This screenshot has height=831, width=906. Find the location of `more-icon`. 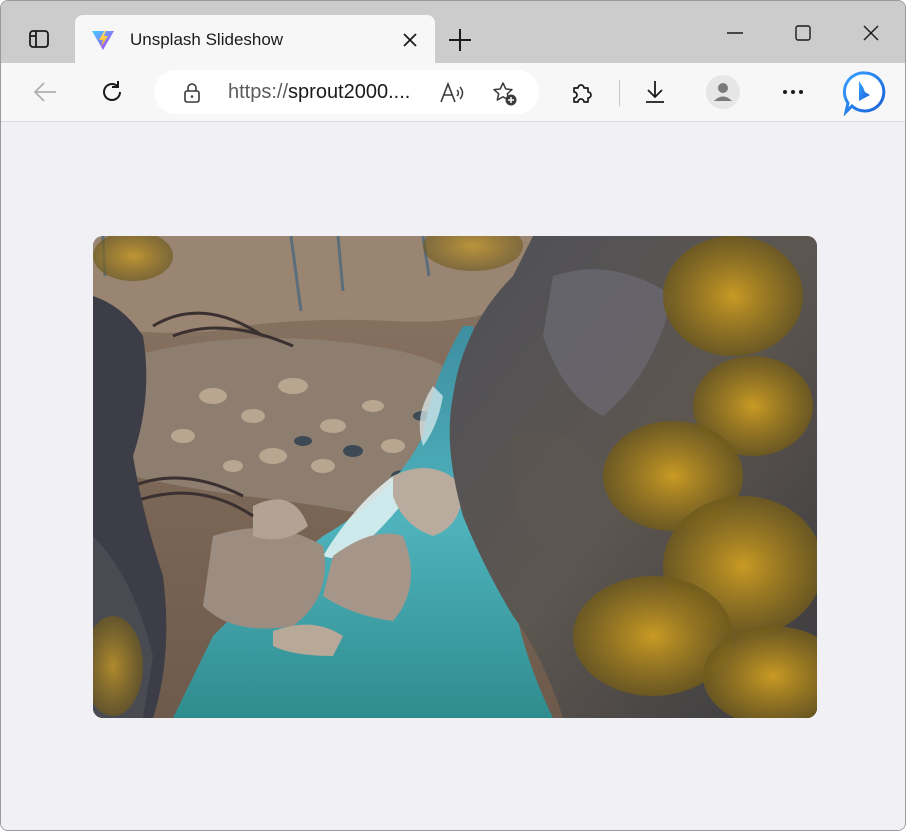

more-icon is located at coordinates (793, 92).